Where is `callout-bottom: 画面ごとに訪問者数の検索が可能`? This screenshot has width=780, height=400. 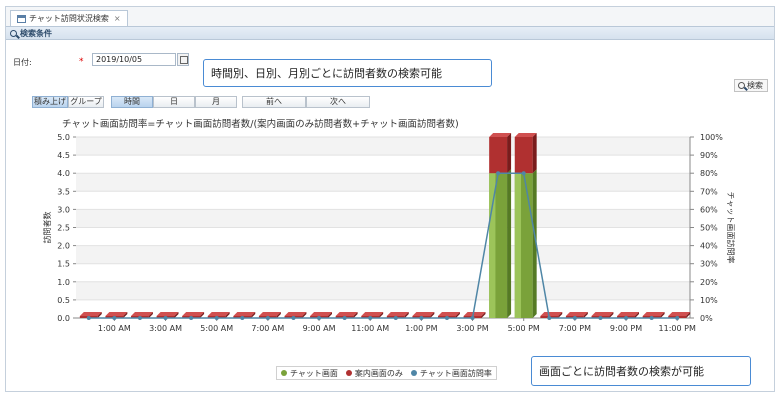 callout-bottom: 画面ごとに訪問者数の検索が可能 is located at coordinates (641, 371).